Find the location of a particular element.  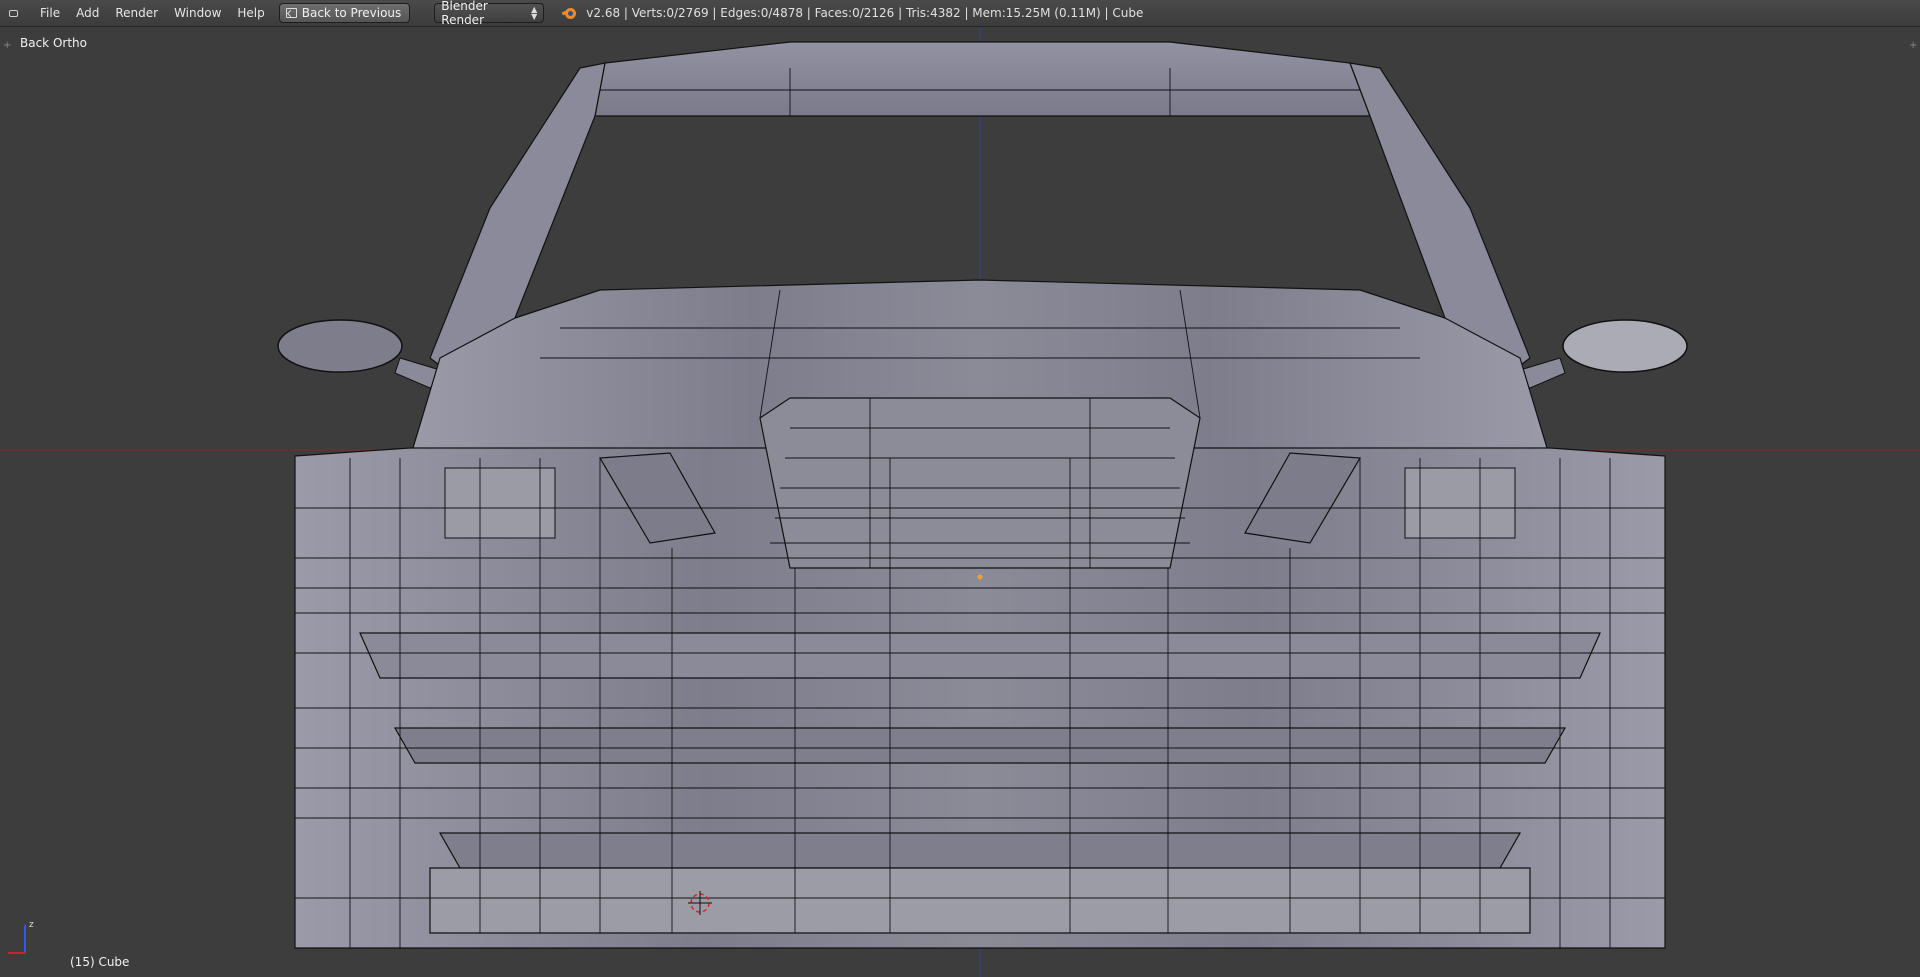

right-mirror is located at coordinates (1625, 346).